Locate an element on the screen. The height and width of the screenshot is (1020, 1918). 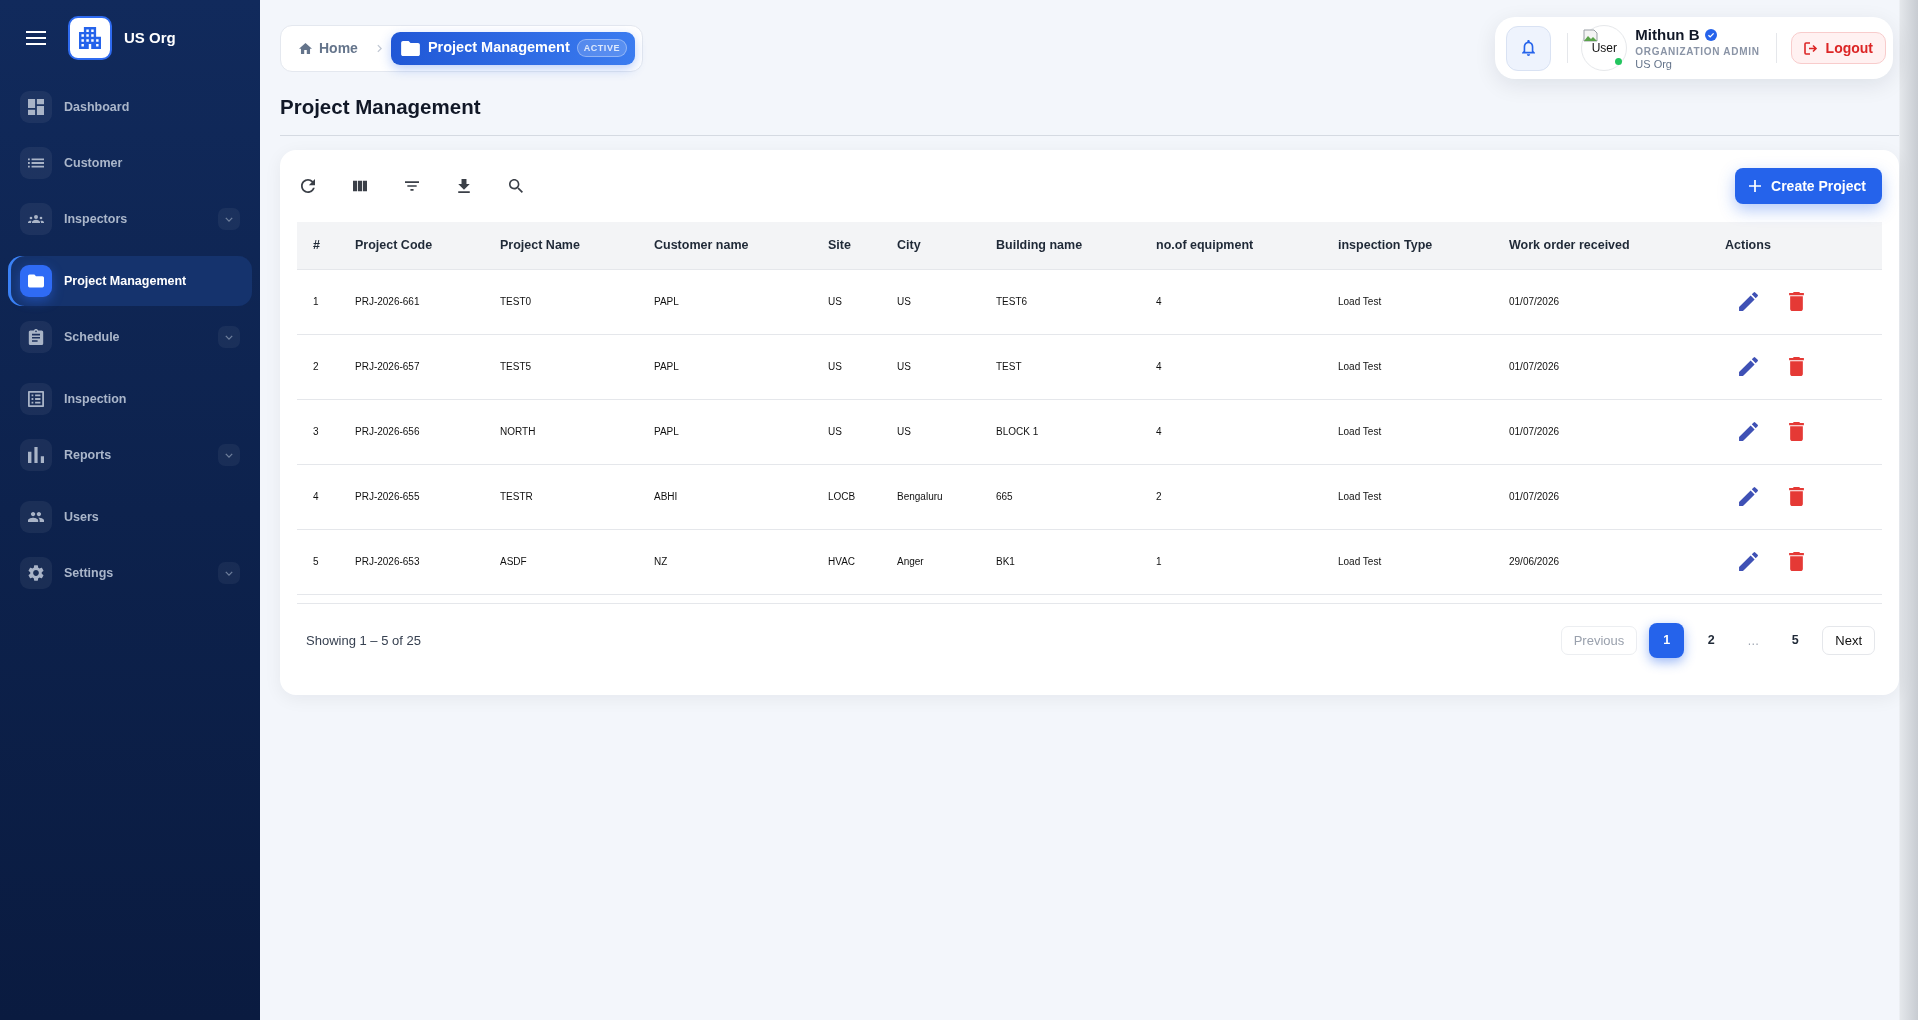
column-header: Project Name is located at coordinates (561, 245).